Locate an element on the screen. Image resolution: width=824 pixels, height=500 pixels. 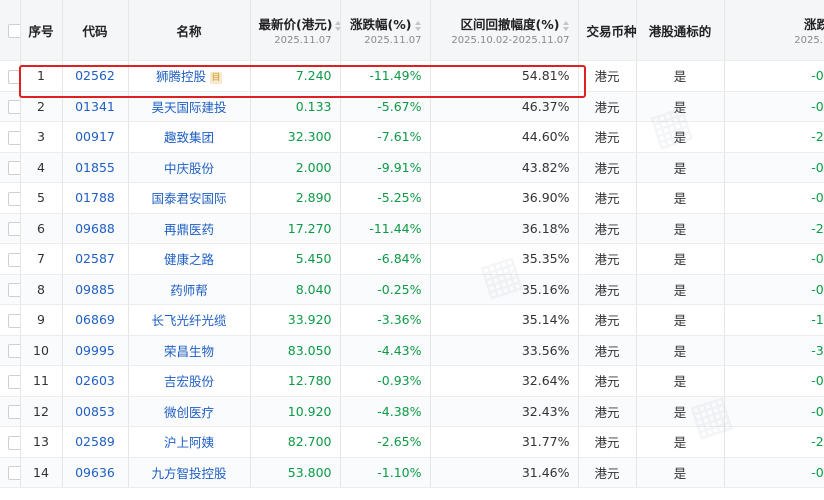
stock-code-link-text: 00853 is located at coordinates (95, 411).